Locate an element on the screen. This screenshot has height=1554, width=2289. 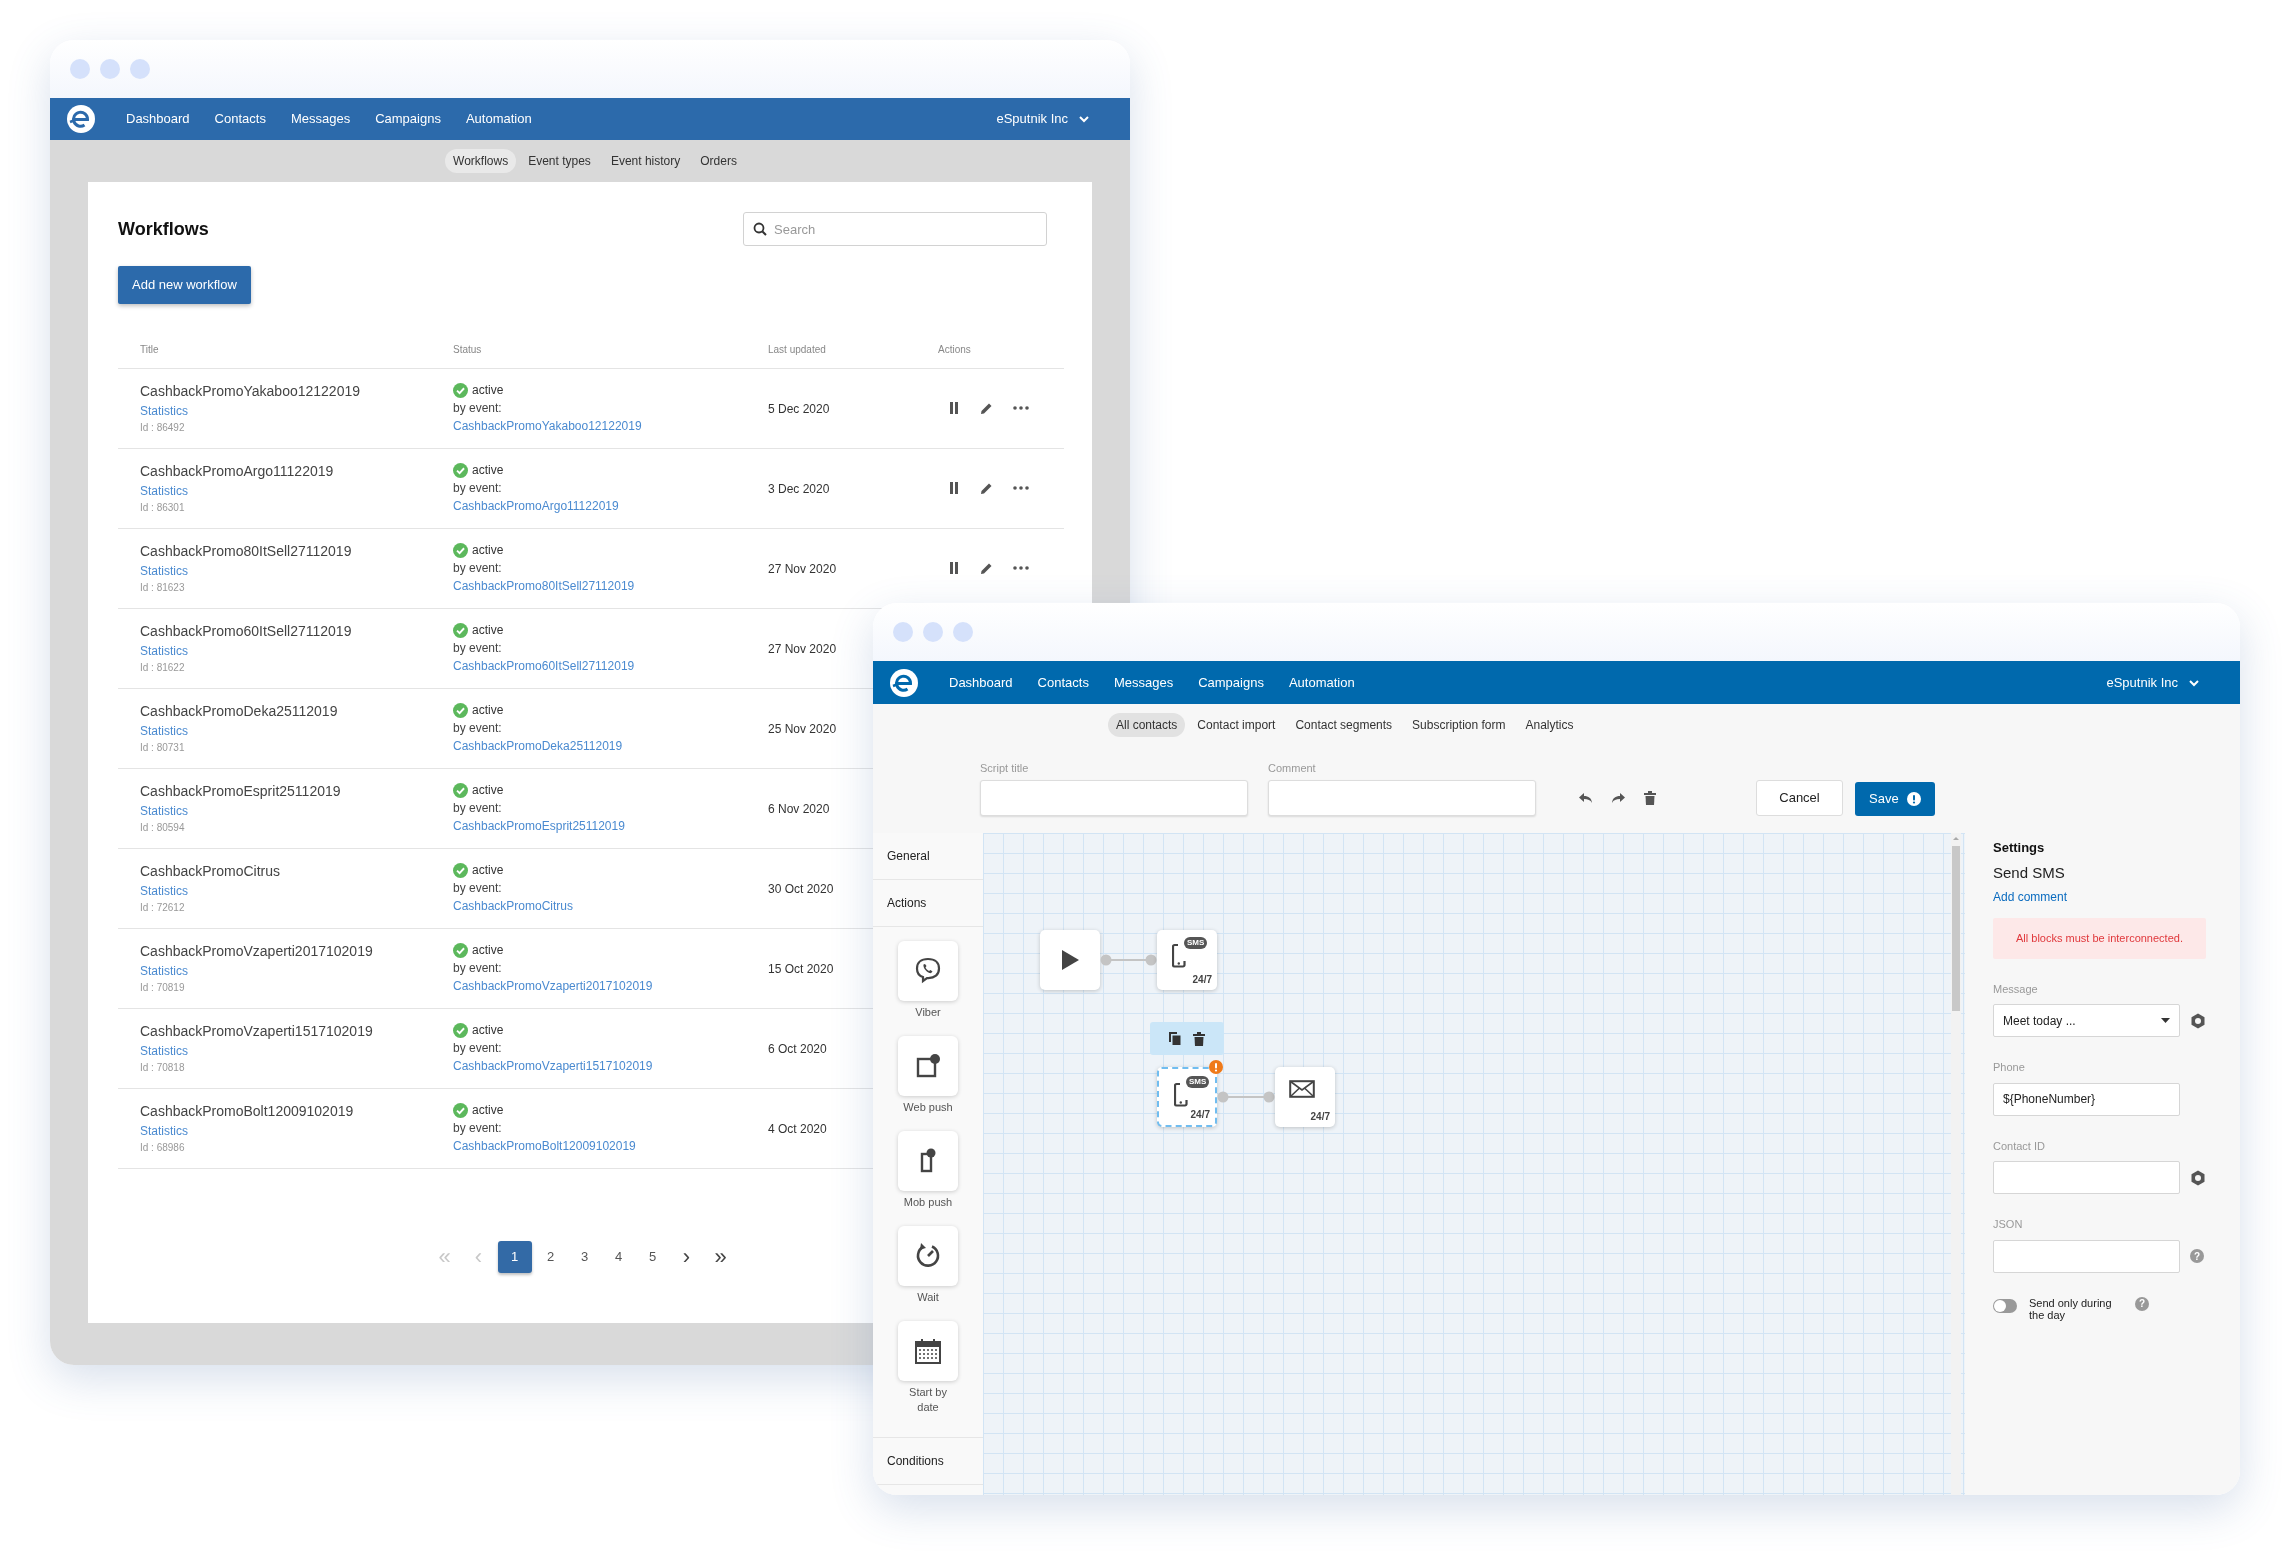
event-link: CashbackPromoBolt12009102019 is located at coordinates (544, 1146).